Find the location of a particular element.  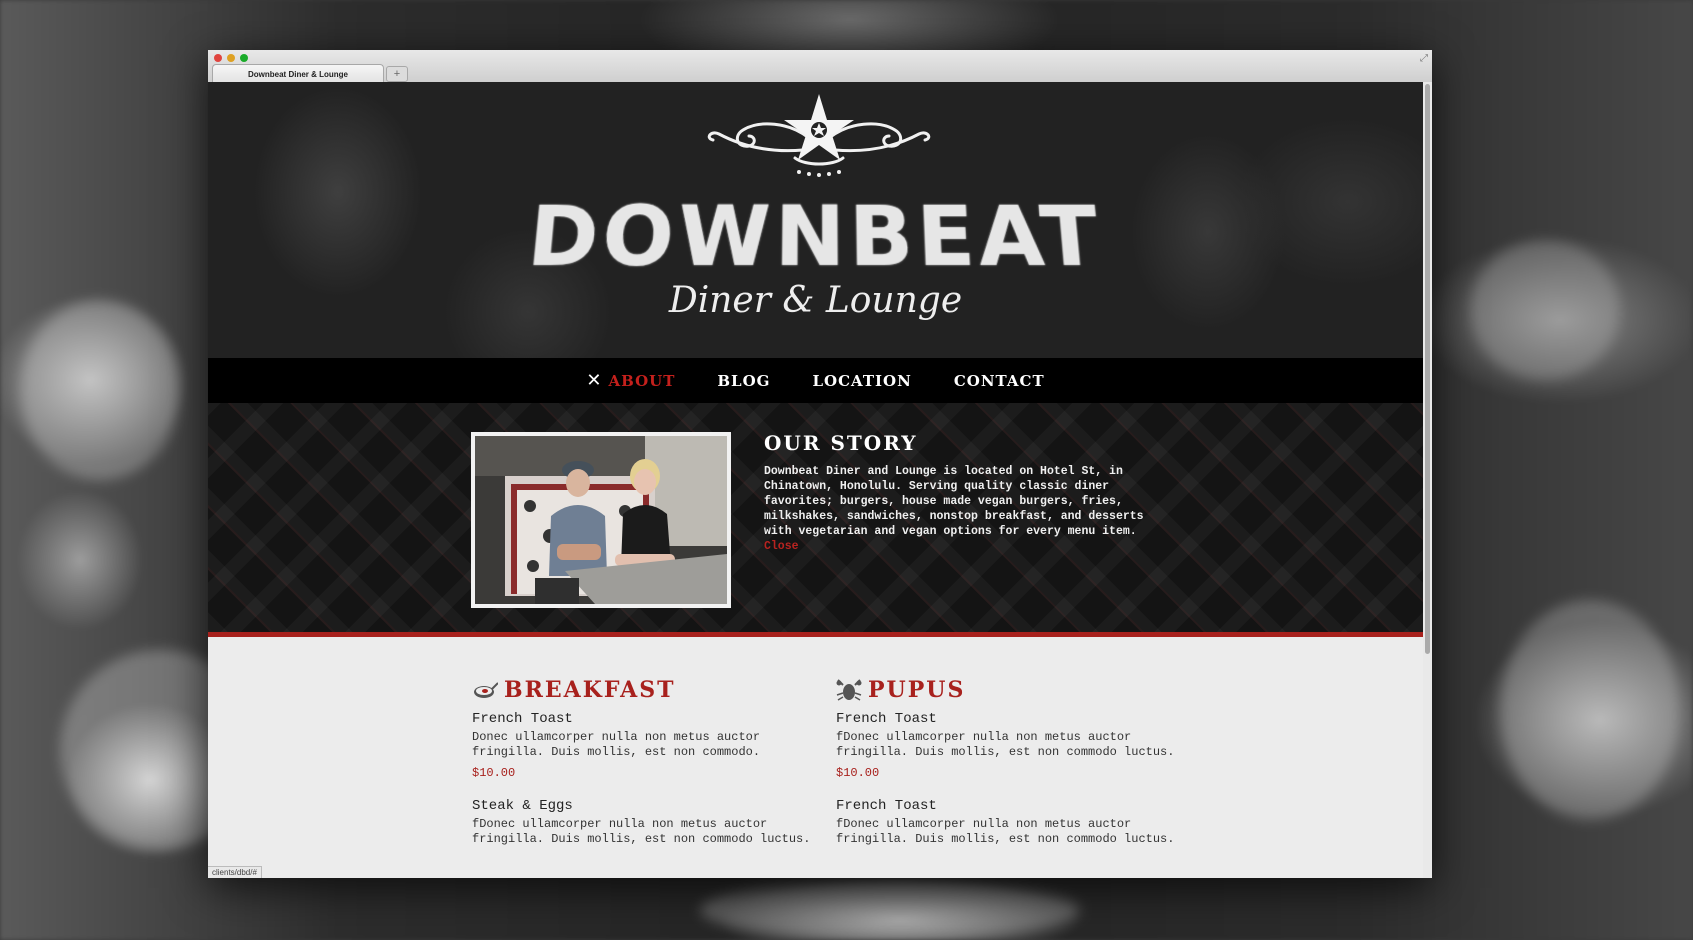

window-controls is located at coordinates (231, 58).